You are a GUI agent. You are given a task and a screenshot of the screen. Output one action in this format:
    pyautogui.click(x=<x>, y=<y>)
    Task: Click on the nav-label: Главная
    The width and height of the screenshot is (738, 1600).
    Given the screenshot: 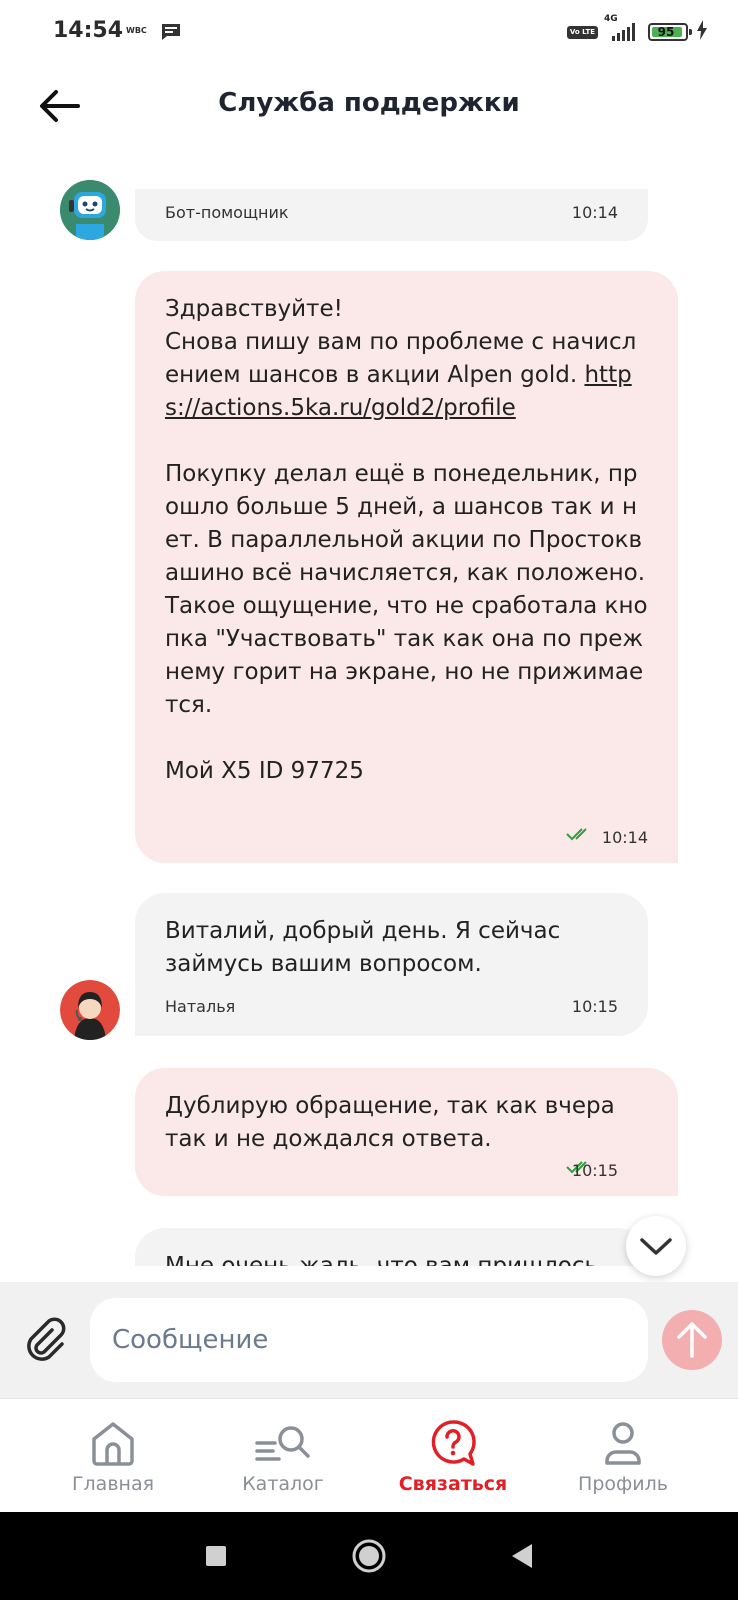 What is the action you would take?
    pyautogui.click(x=113, y=1484)
    